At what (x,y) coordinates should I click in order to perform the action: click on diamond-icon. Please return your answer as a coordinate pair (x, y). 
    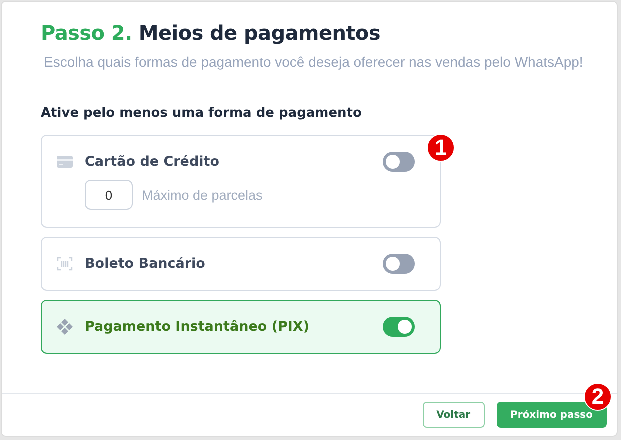
    Looking at the image, I should click on (65, 327).